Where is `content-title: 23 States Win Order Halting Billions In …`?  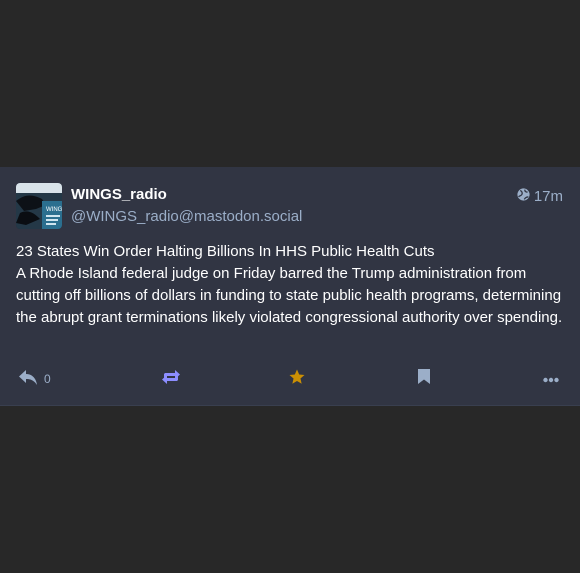 content-title: 23 States Win Order Halting Billions In … is located at coordinates (225, 251).